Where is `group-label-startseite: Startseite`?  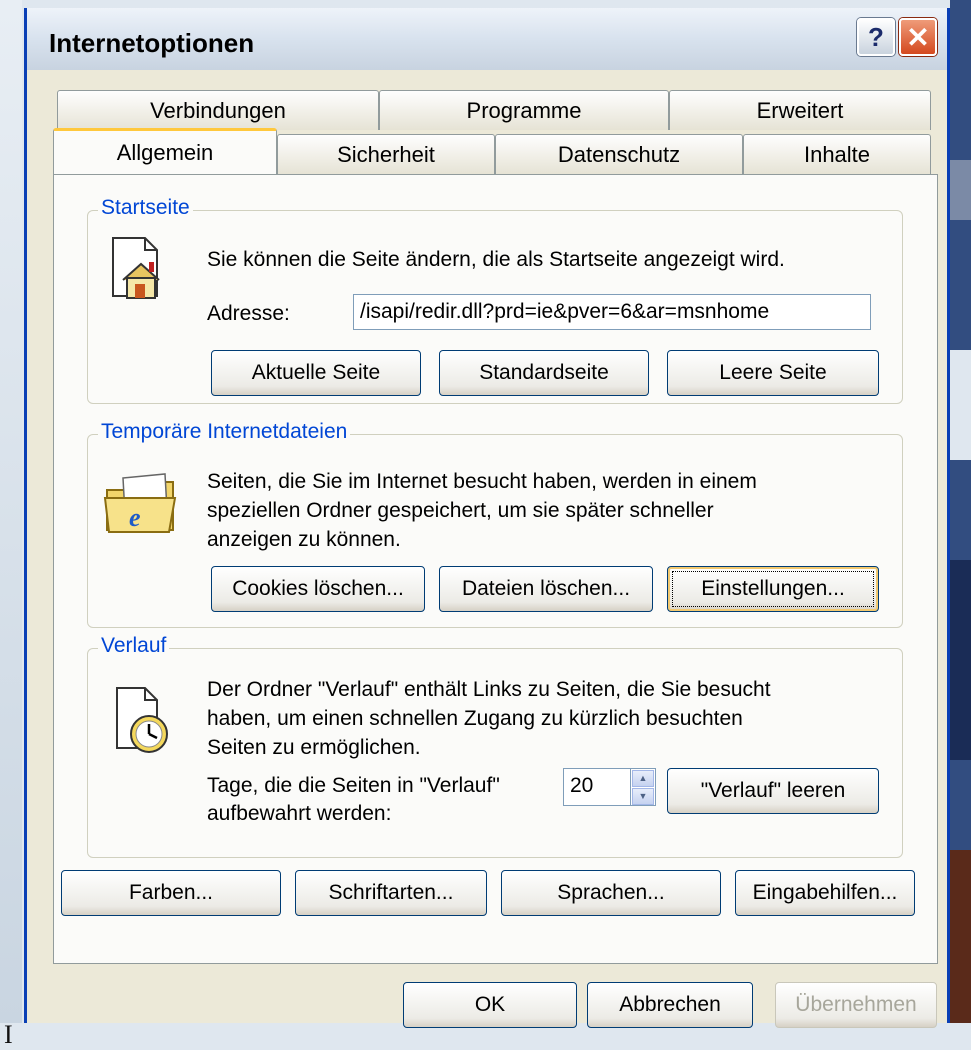 group-label-startseite: Startseite is located at coordinates (145, 208).